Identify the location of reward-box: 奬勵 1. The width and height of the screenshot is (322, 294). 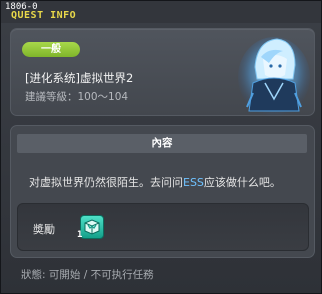
(163, 227).